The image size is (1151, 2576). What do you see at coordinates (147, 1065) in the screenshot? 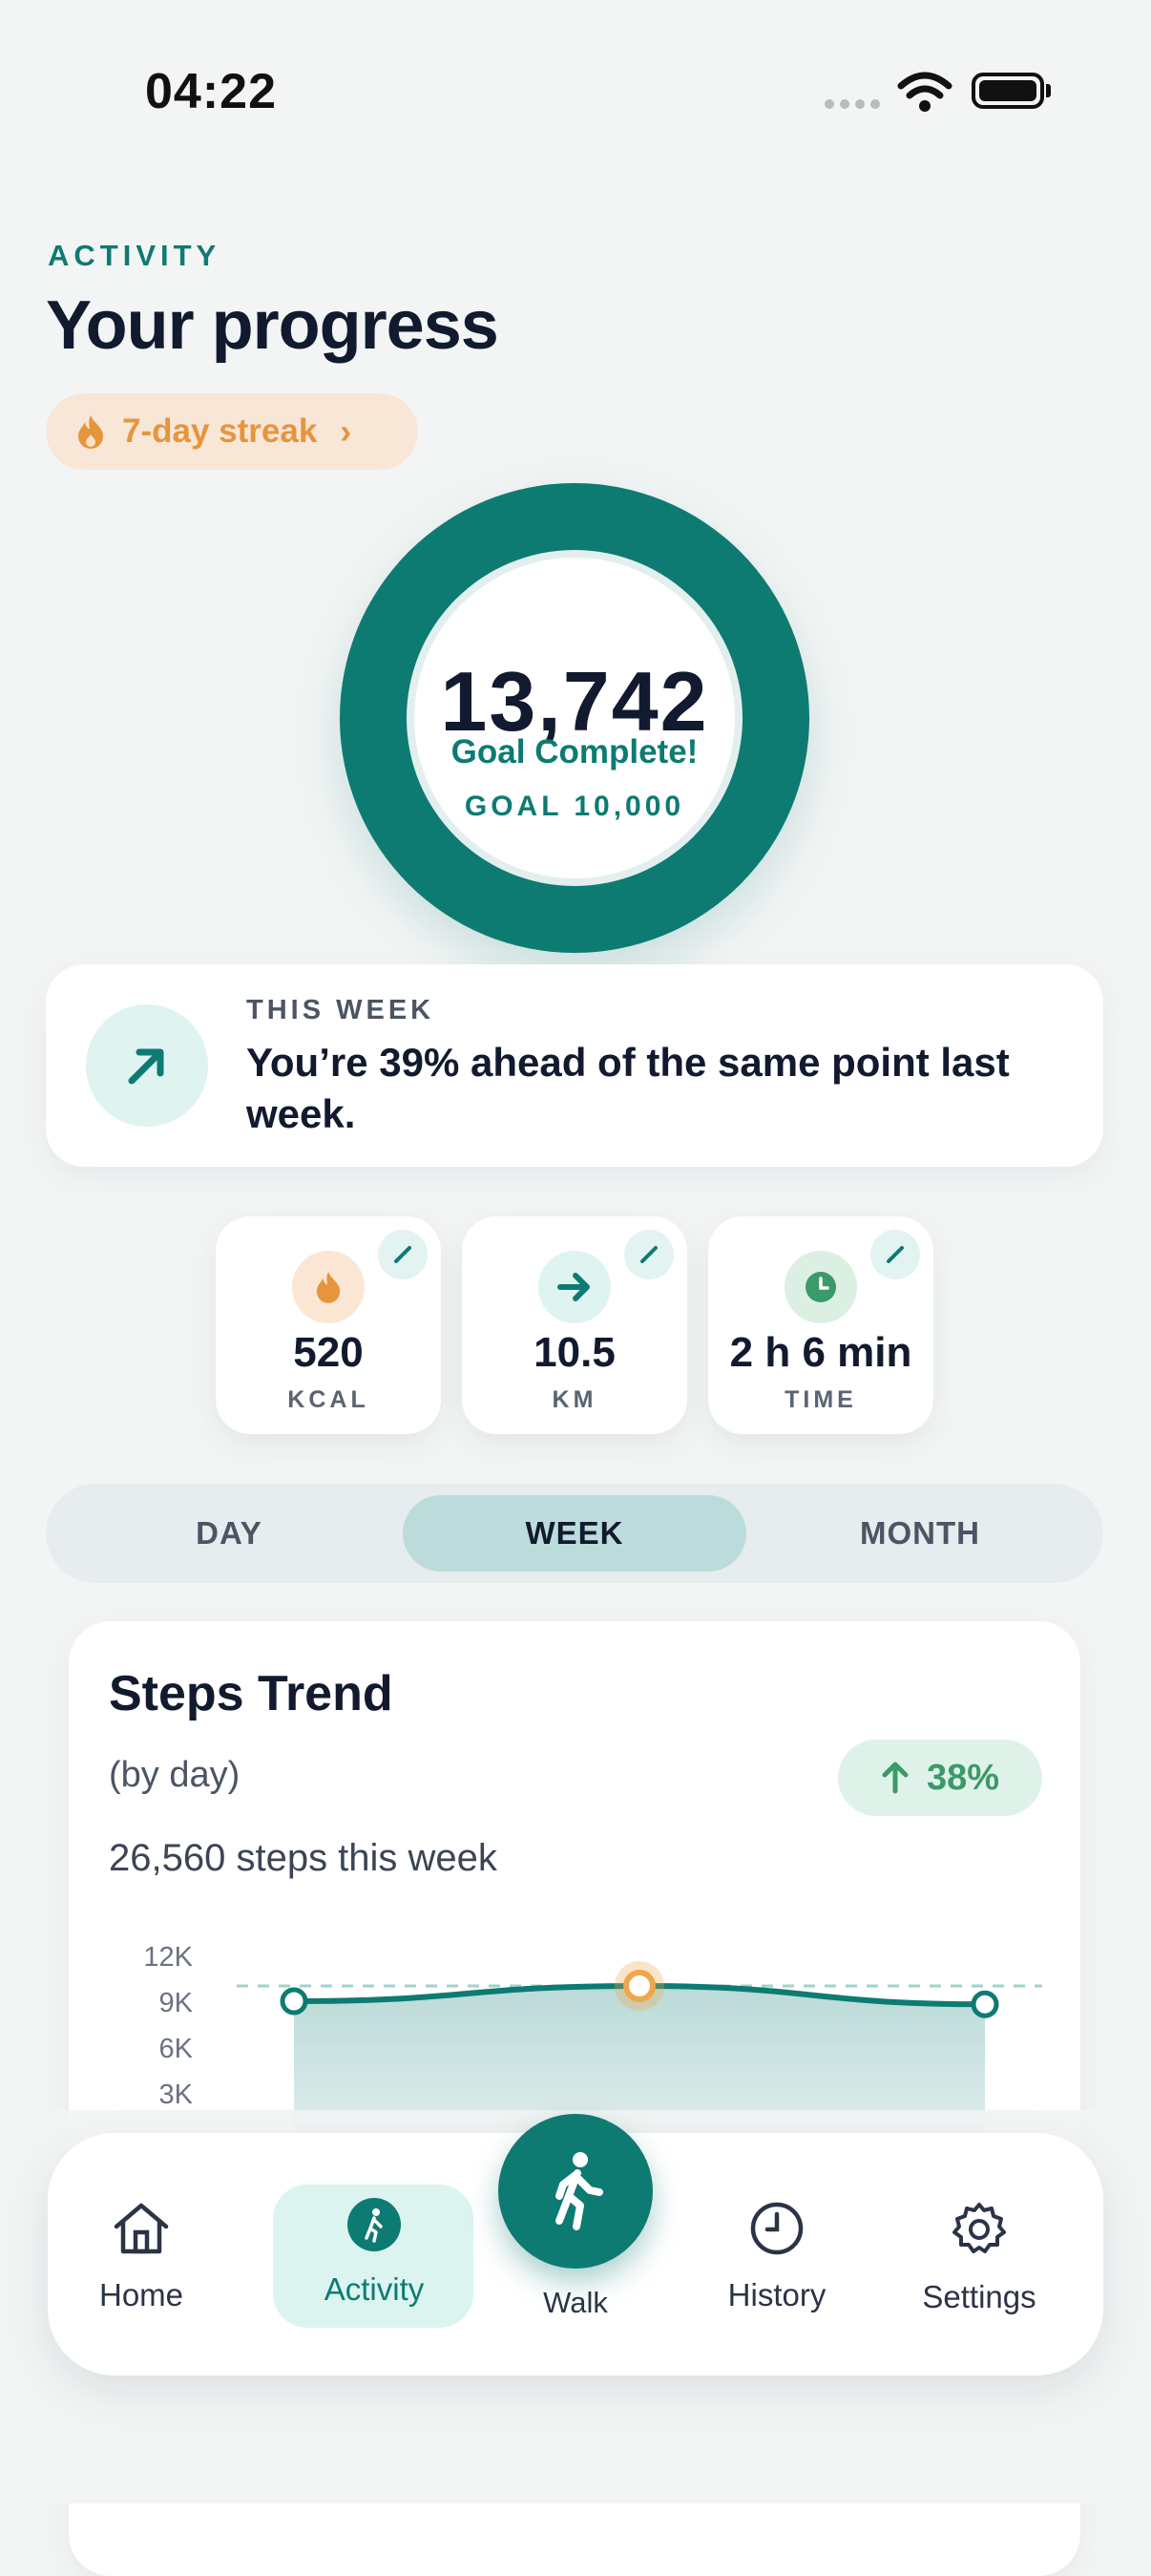
I see `trend-up-icon` at bounding box center [147, 1065].